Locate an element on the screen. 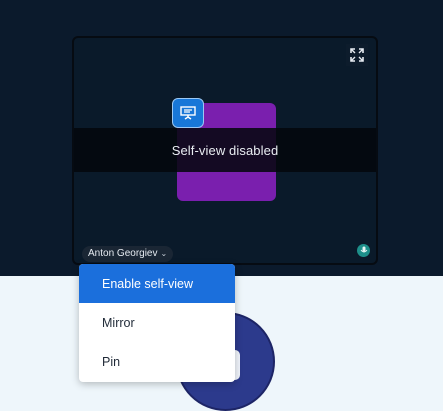  participant-context-menu: Enable self-view Mirror Pin is located at coordinates (157, 323).